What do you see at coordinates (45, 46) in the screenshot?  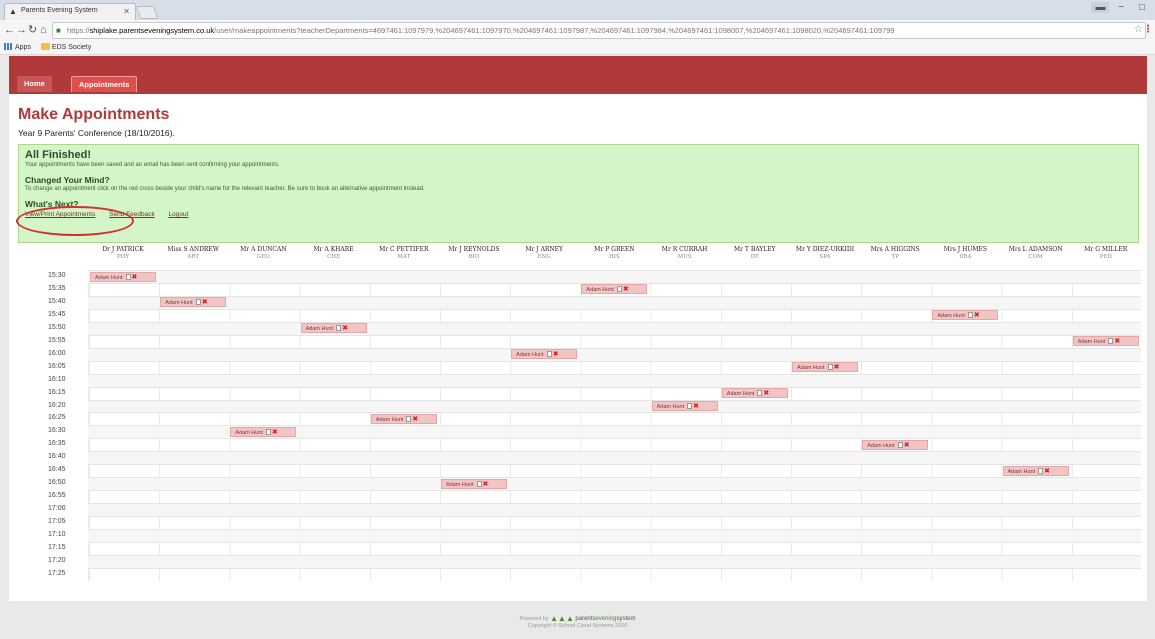 I see `folder-icon` at bounding box center [45, 46].